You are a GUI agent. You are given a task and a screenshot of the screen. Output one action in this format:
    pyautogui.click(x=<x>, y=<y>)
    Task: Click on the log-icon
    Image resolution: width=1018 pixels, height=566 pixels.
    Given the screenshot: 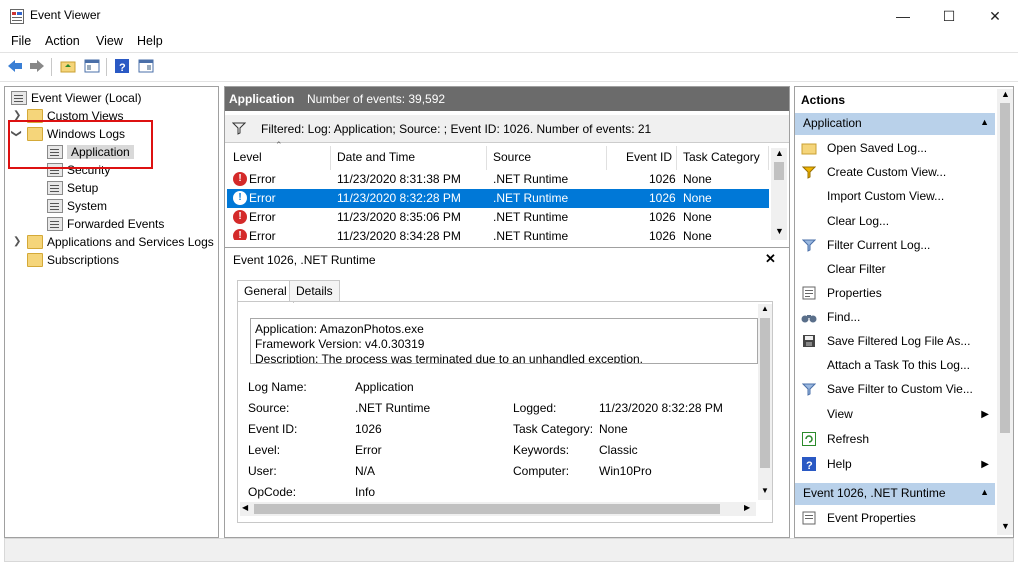 What is the action you would take?
    pyautogui.click(x=55, y=224)
    